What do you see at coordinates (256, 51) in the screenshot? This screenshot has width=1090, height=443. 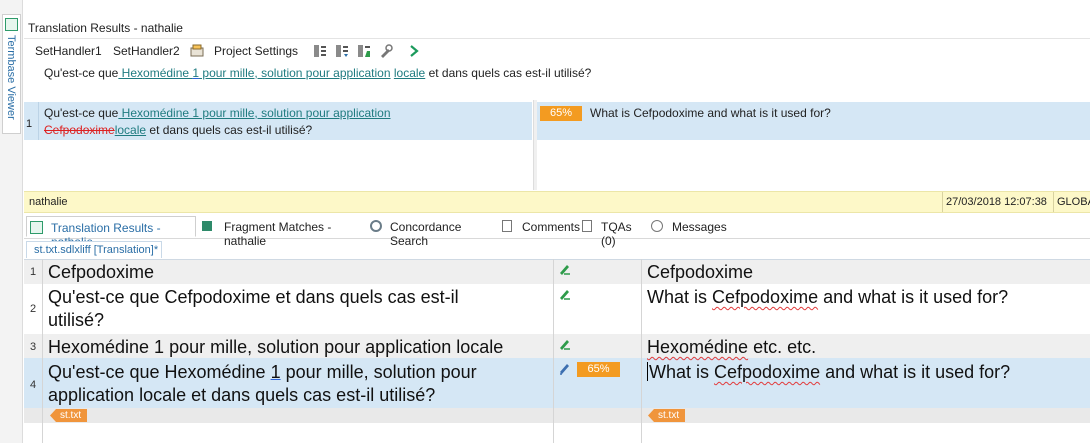 I see `project-settings-button: Project Settings` at bounding box center [256, 51].